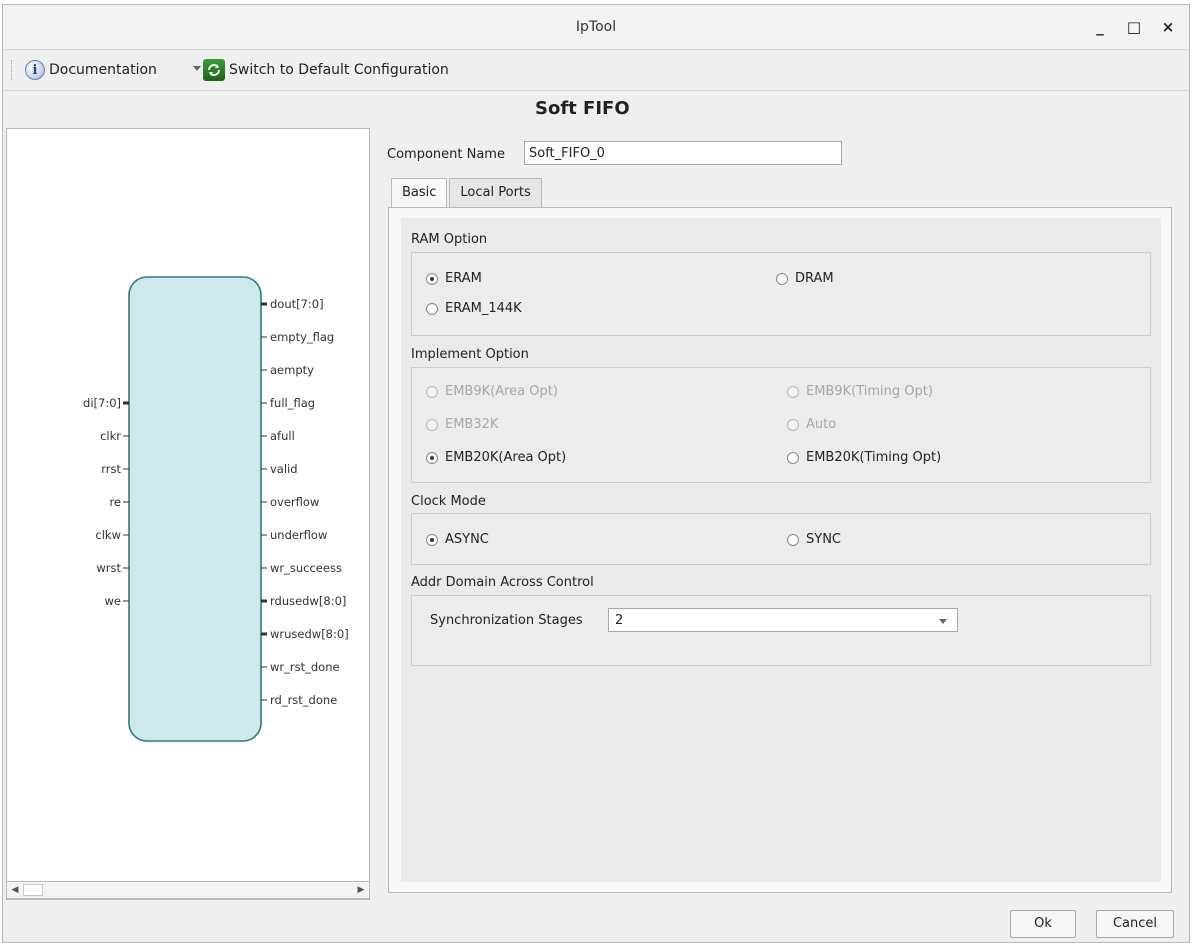 The width and height of the screenshot is (1192, 943). I want to click on radio-auto: Auto, so click(811, 424).